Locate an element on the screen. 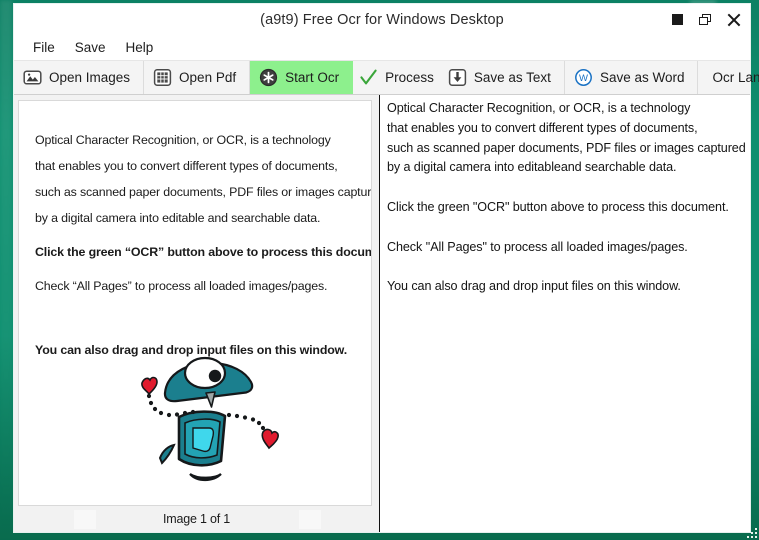 The height and width of the screenshot is (540, 759). open-pdf-button: Open Pdf is located at coordinates (197, 77).